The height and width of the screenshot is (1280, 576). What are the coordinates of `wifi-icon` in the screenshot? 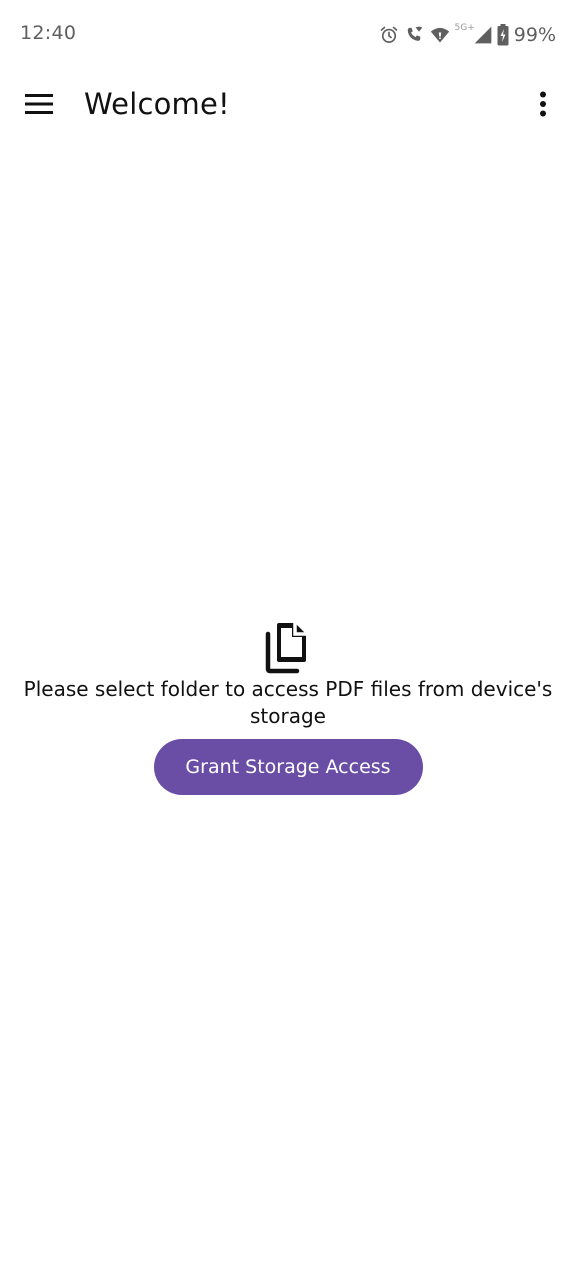 It's located at (440, 35).